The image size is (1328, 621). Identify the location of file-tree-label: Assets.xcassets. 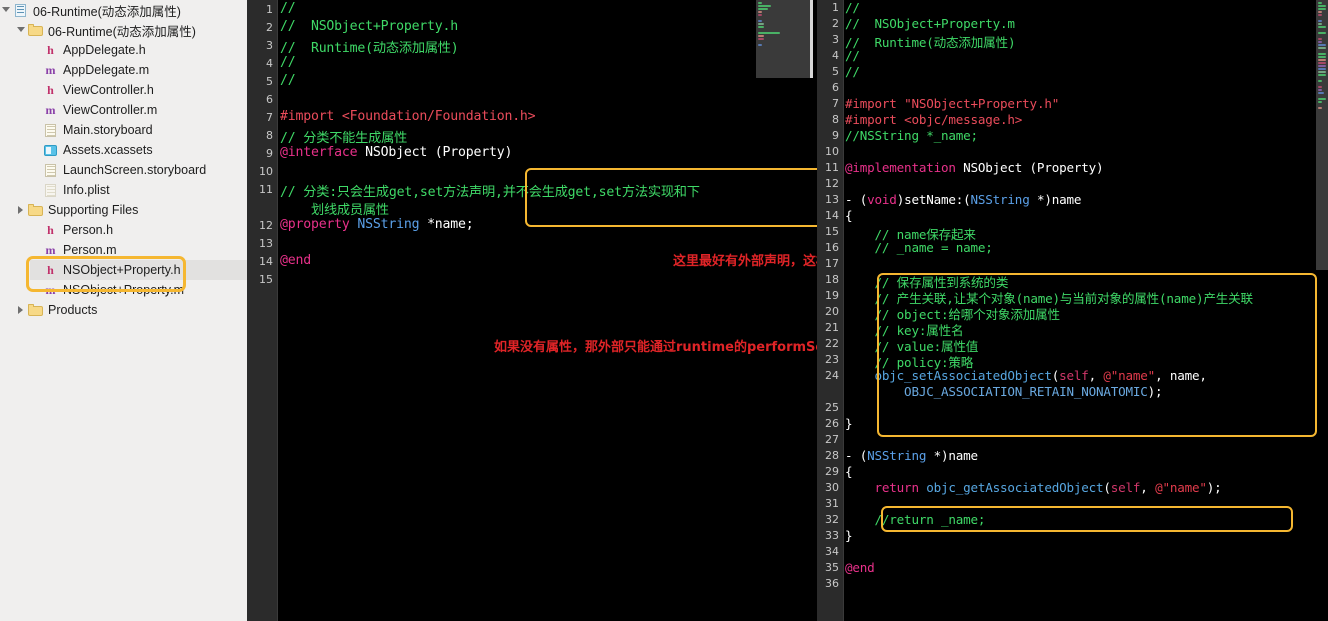
(108, 150).